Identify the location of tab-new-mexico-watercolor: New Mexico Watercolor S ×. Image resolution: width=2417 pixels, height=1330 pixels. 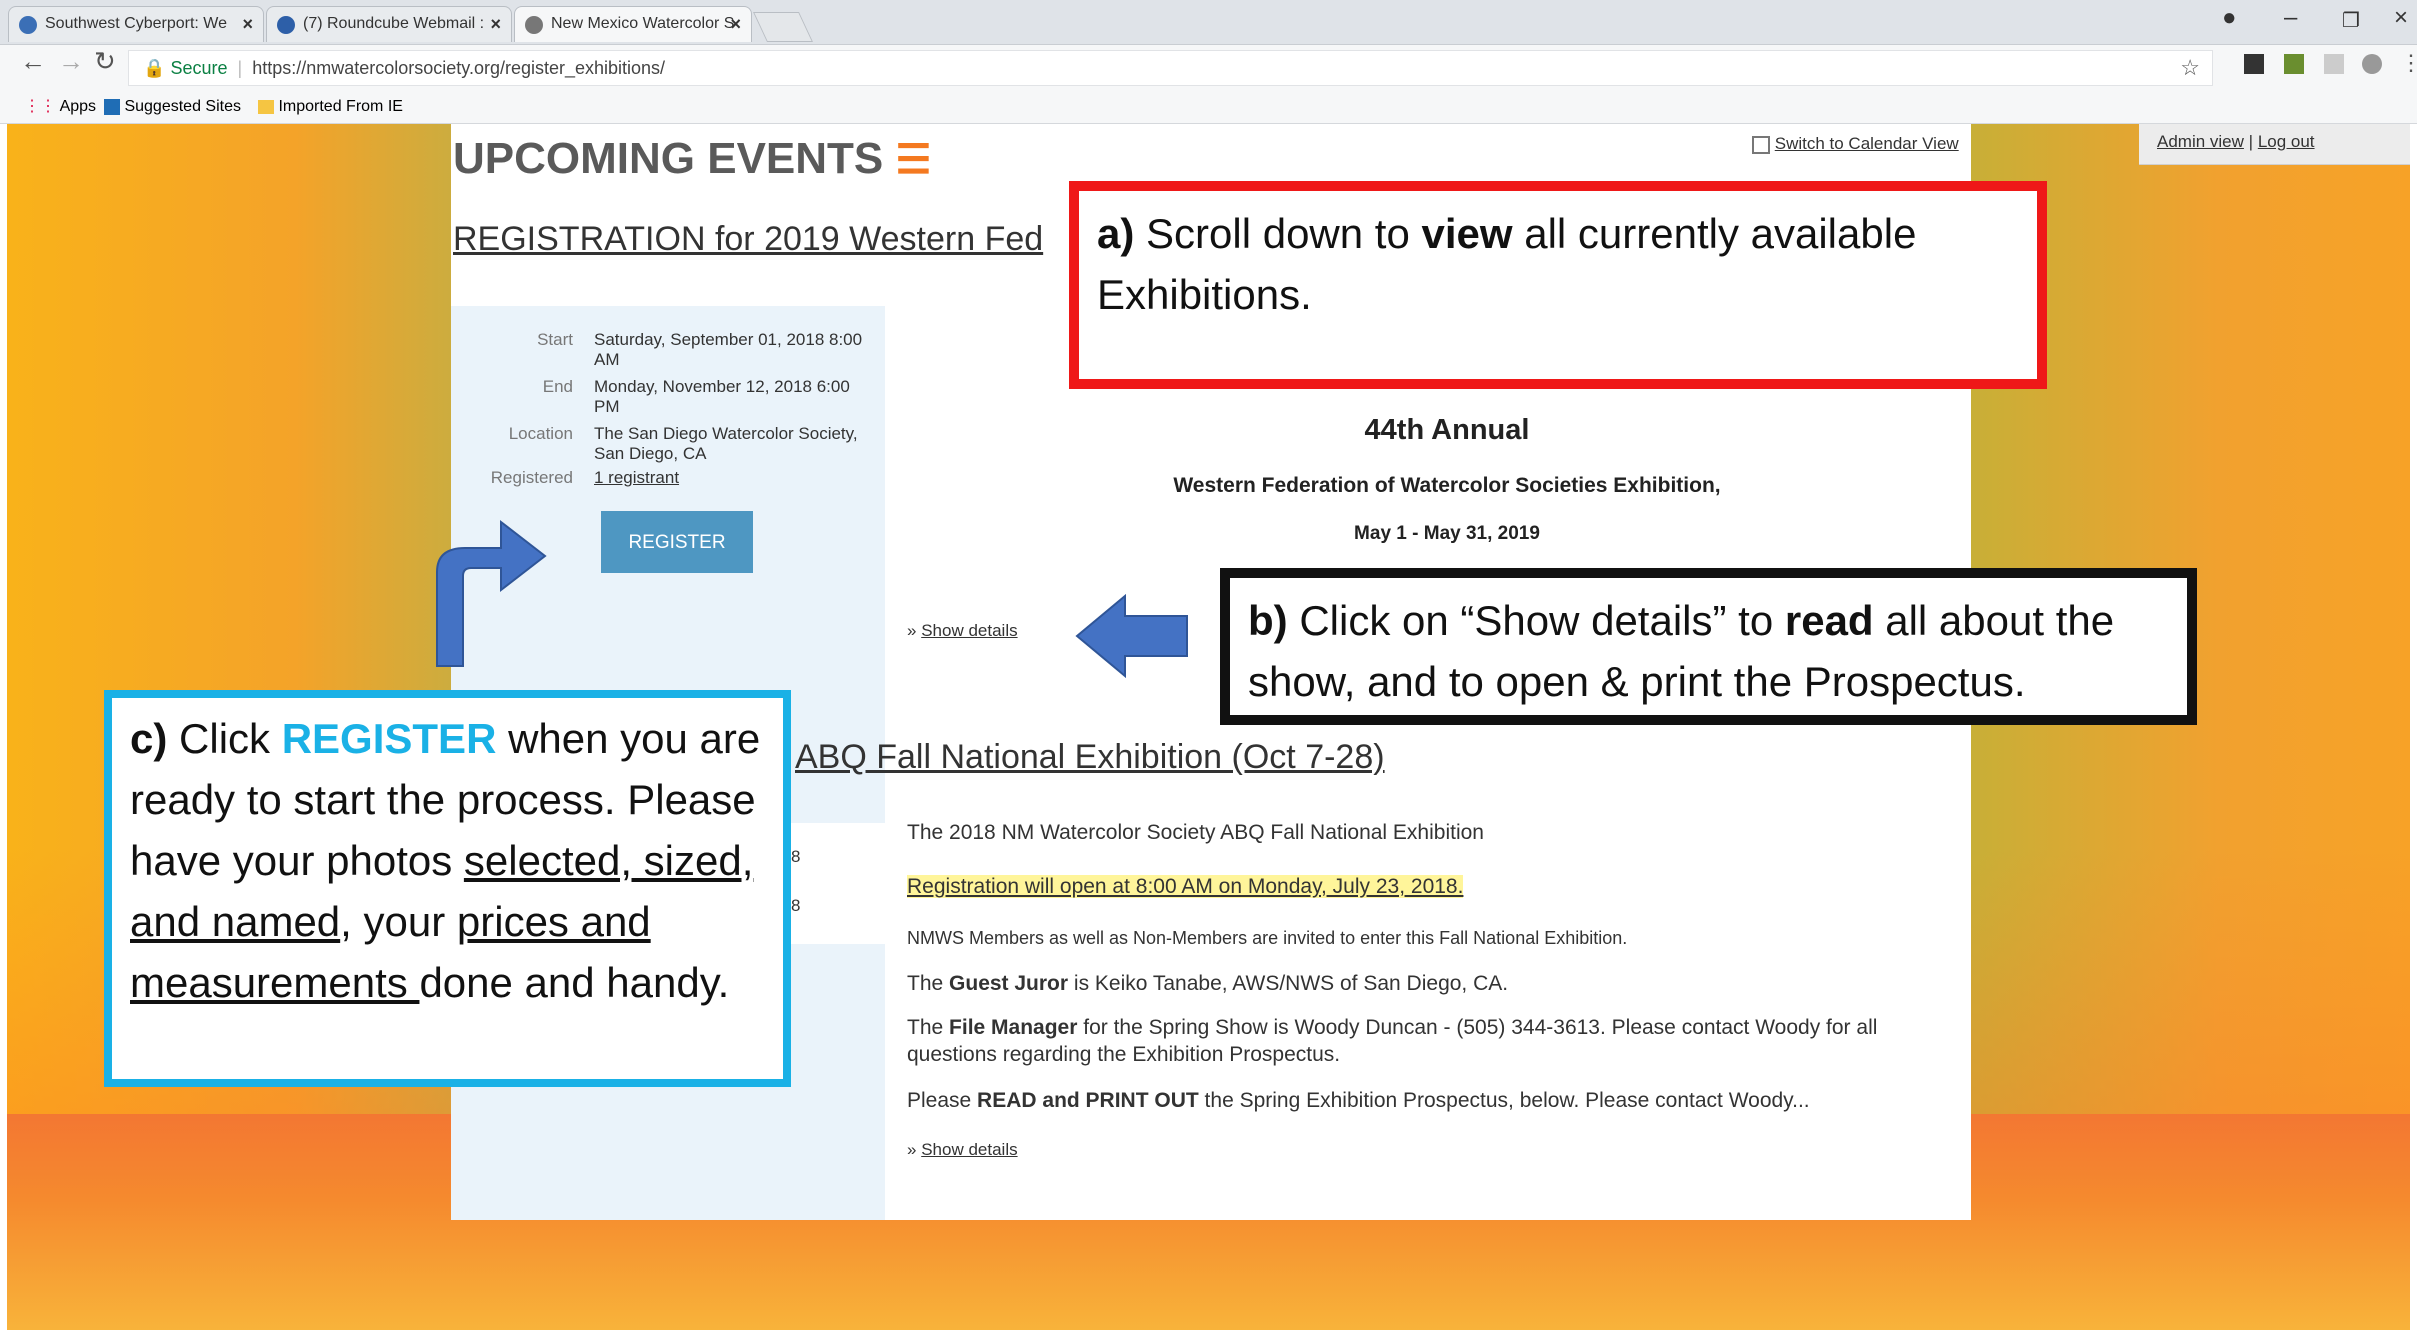
(633, 24).